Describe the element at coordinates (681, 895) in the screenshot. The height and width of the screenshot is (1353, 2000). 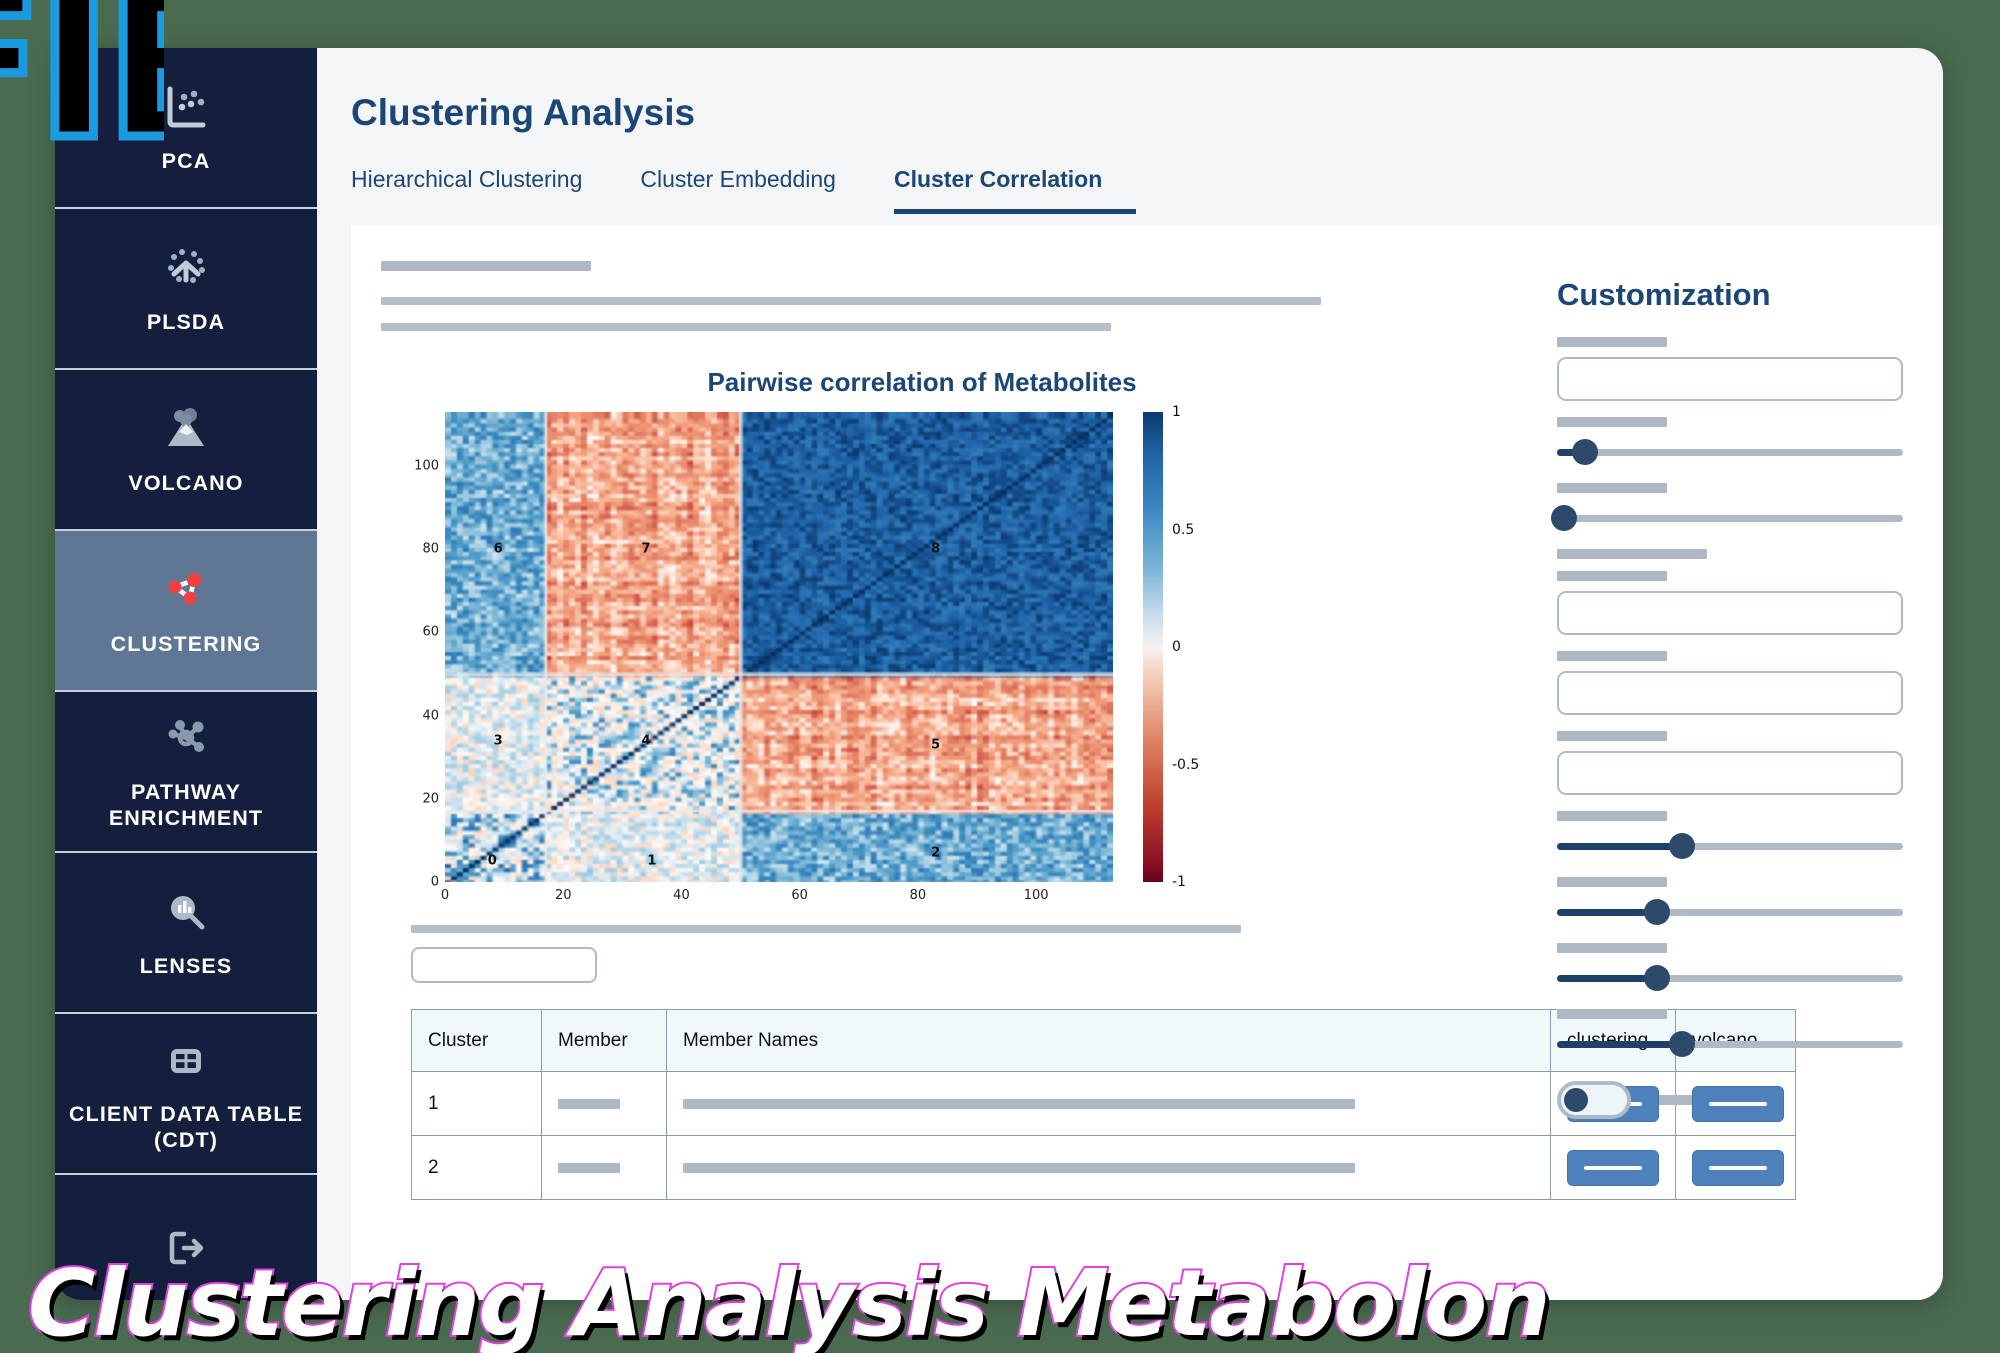
I see `x-tick-label: 40` at that location.